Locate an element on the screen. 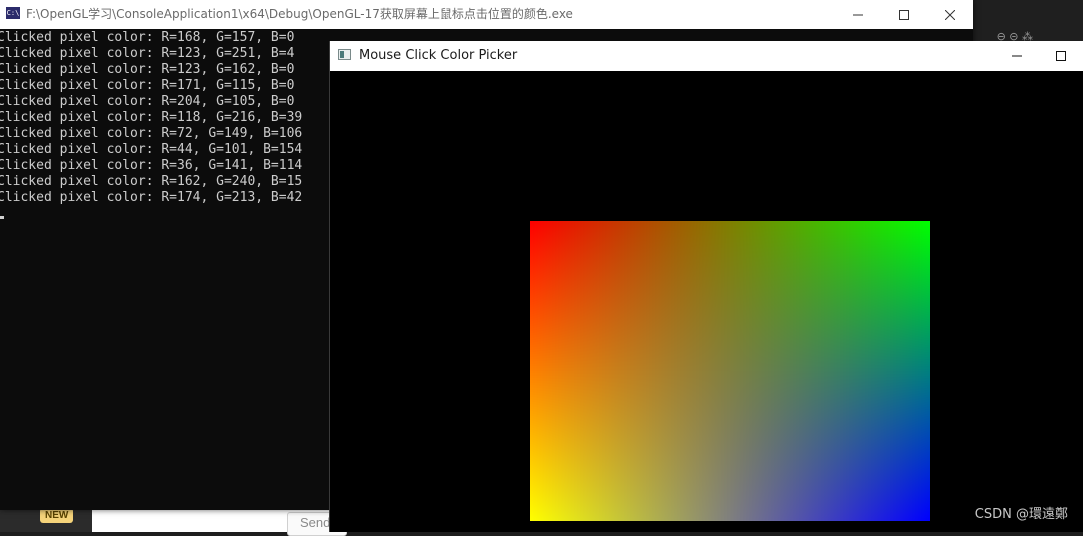 The height and width of the screenshot is (536, 1083). console-output-line: Clicked pixel color: R=118, G=216, B=39 is located at coordinates (151, 117).